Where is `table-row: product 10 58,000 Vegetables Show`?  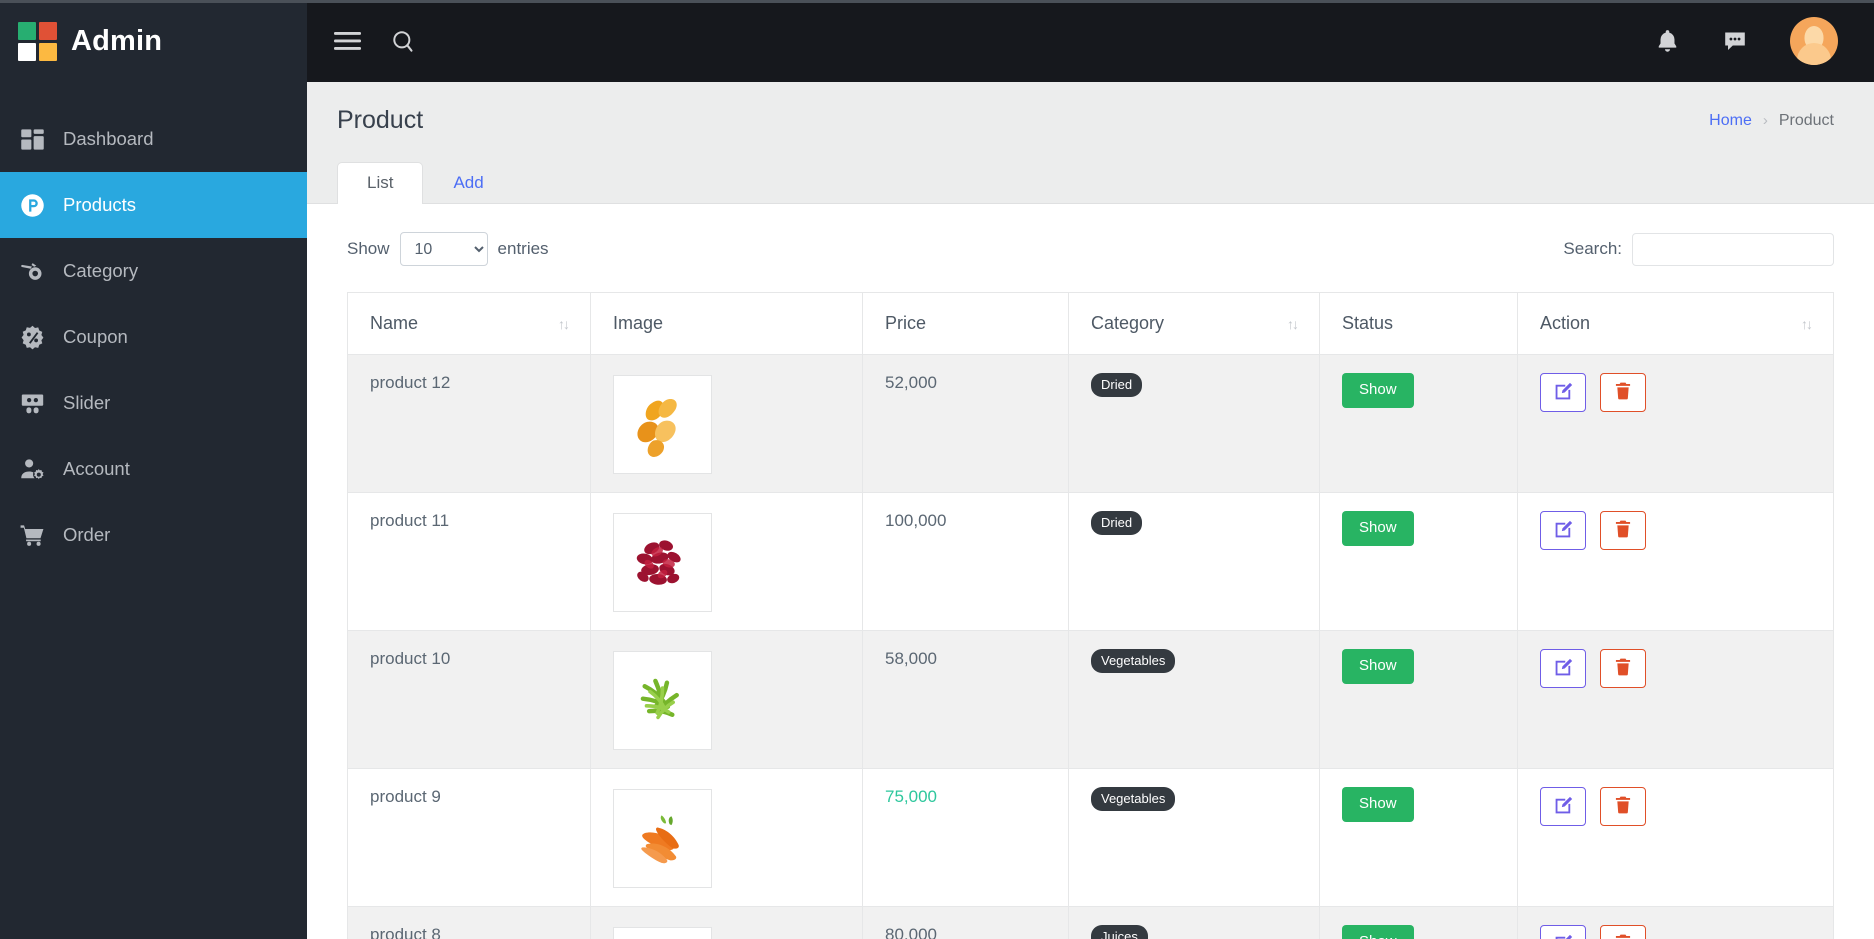 table-row: product 10 58,000 Vegetables Show is located at coordinates (1090, 699).